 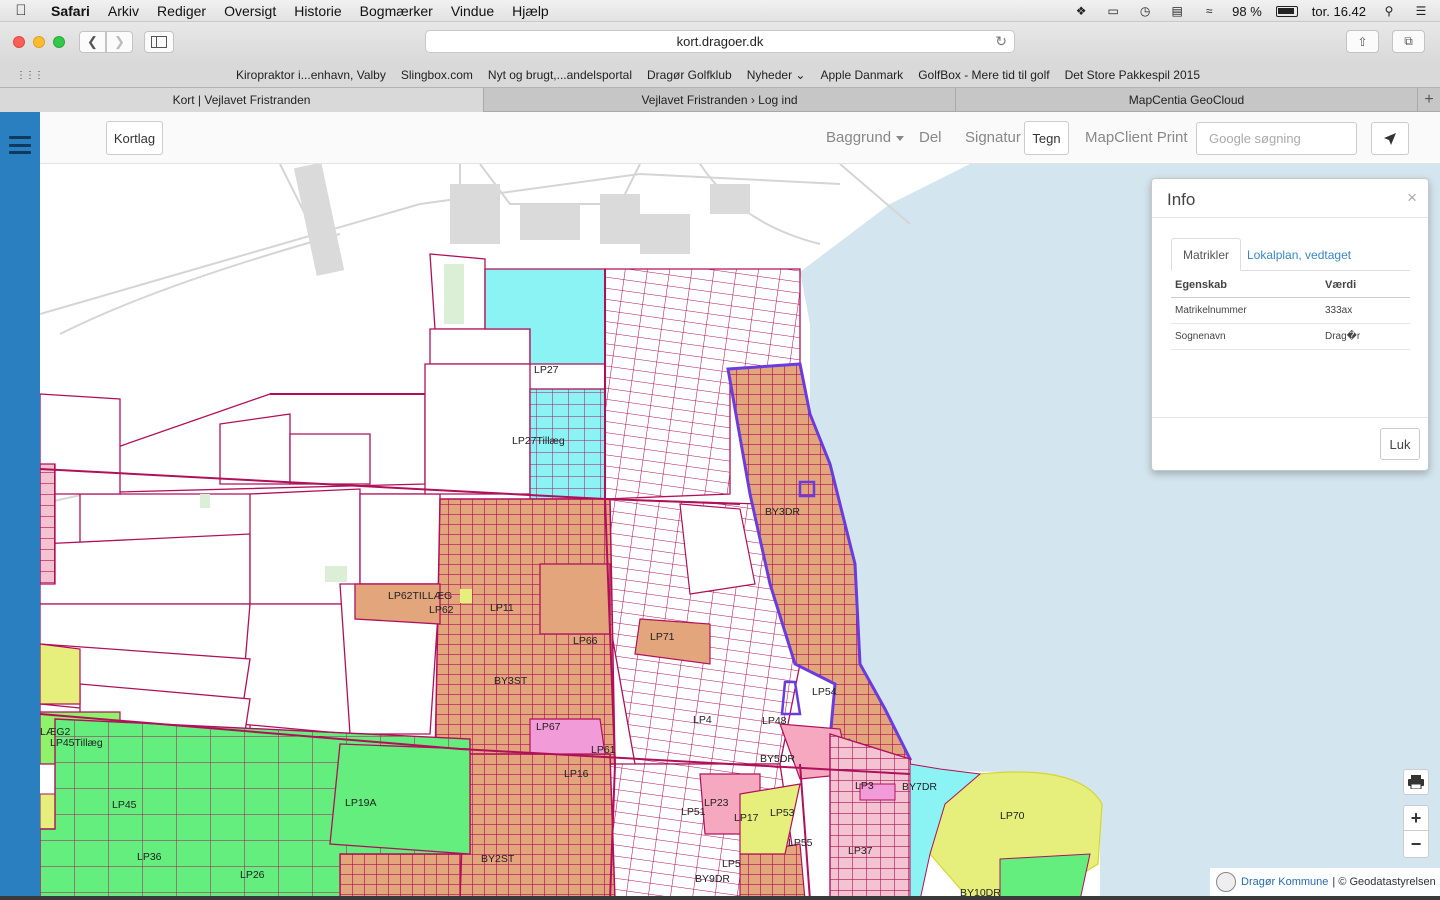 I want to click on bottom-edge, so click(x=720, y=898).